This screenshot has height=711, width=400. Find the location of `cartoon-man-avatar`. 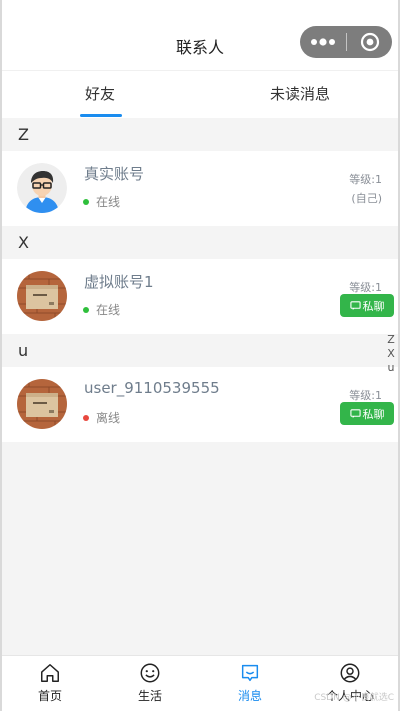

cartoon-man-avatar is located at coordinates (42, 188).